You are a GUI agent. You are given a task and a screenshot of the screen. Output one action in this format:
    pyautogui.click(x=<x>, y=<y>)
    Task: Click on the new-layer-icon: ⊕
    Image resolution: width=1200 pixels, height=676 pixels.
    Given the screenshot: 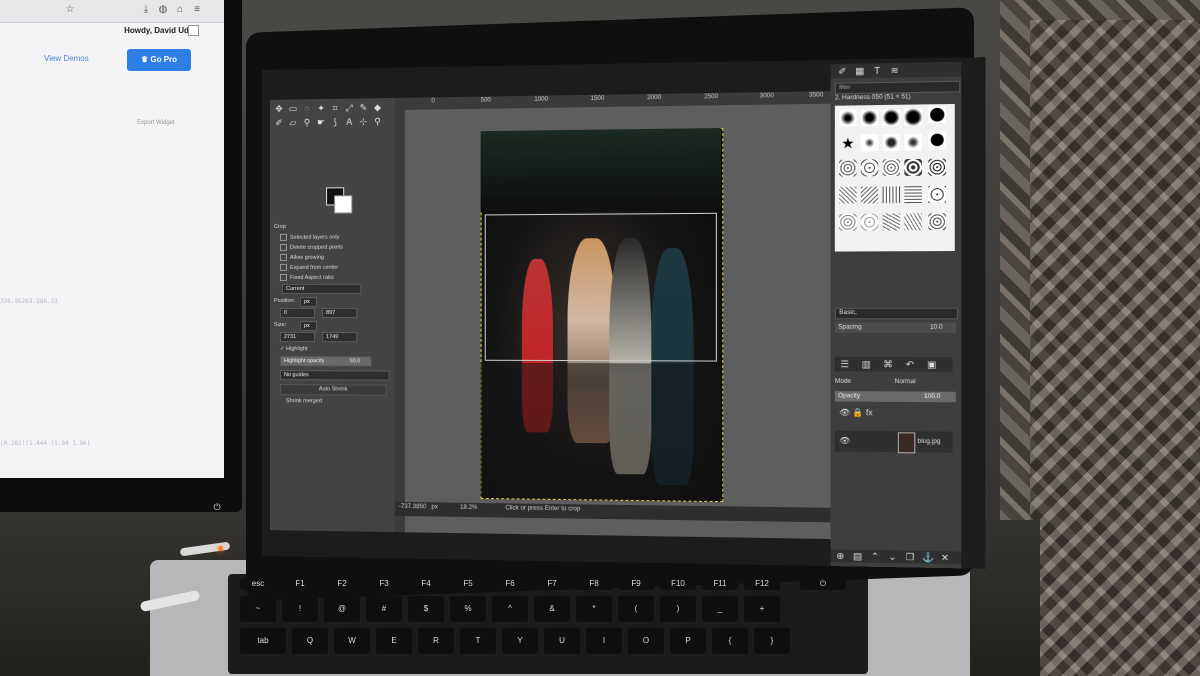 What is the action you would take?
    pyautogui.click(x=840, y=556)
    